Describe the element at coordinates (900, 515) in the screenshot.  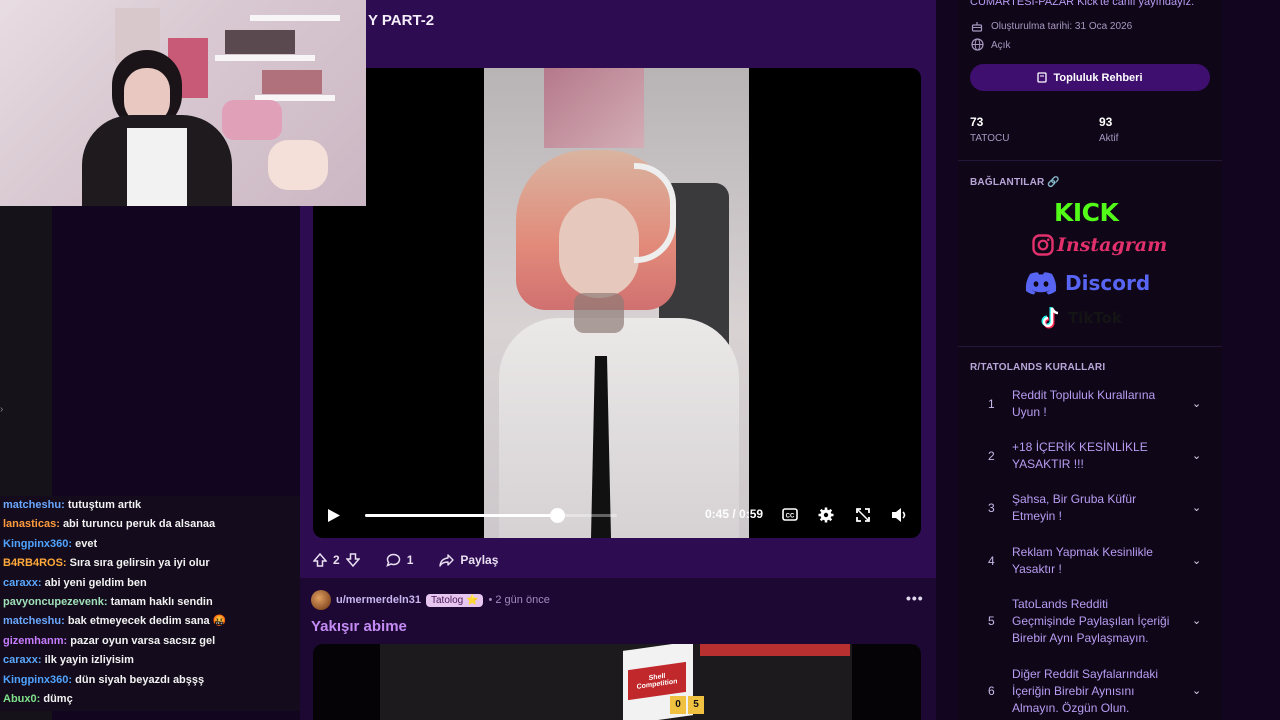
I see `volume-icon` at that location.